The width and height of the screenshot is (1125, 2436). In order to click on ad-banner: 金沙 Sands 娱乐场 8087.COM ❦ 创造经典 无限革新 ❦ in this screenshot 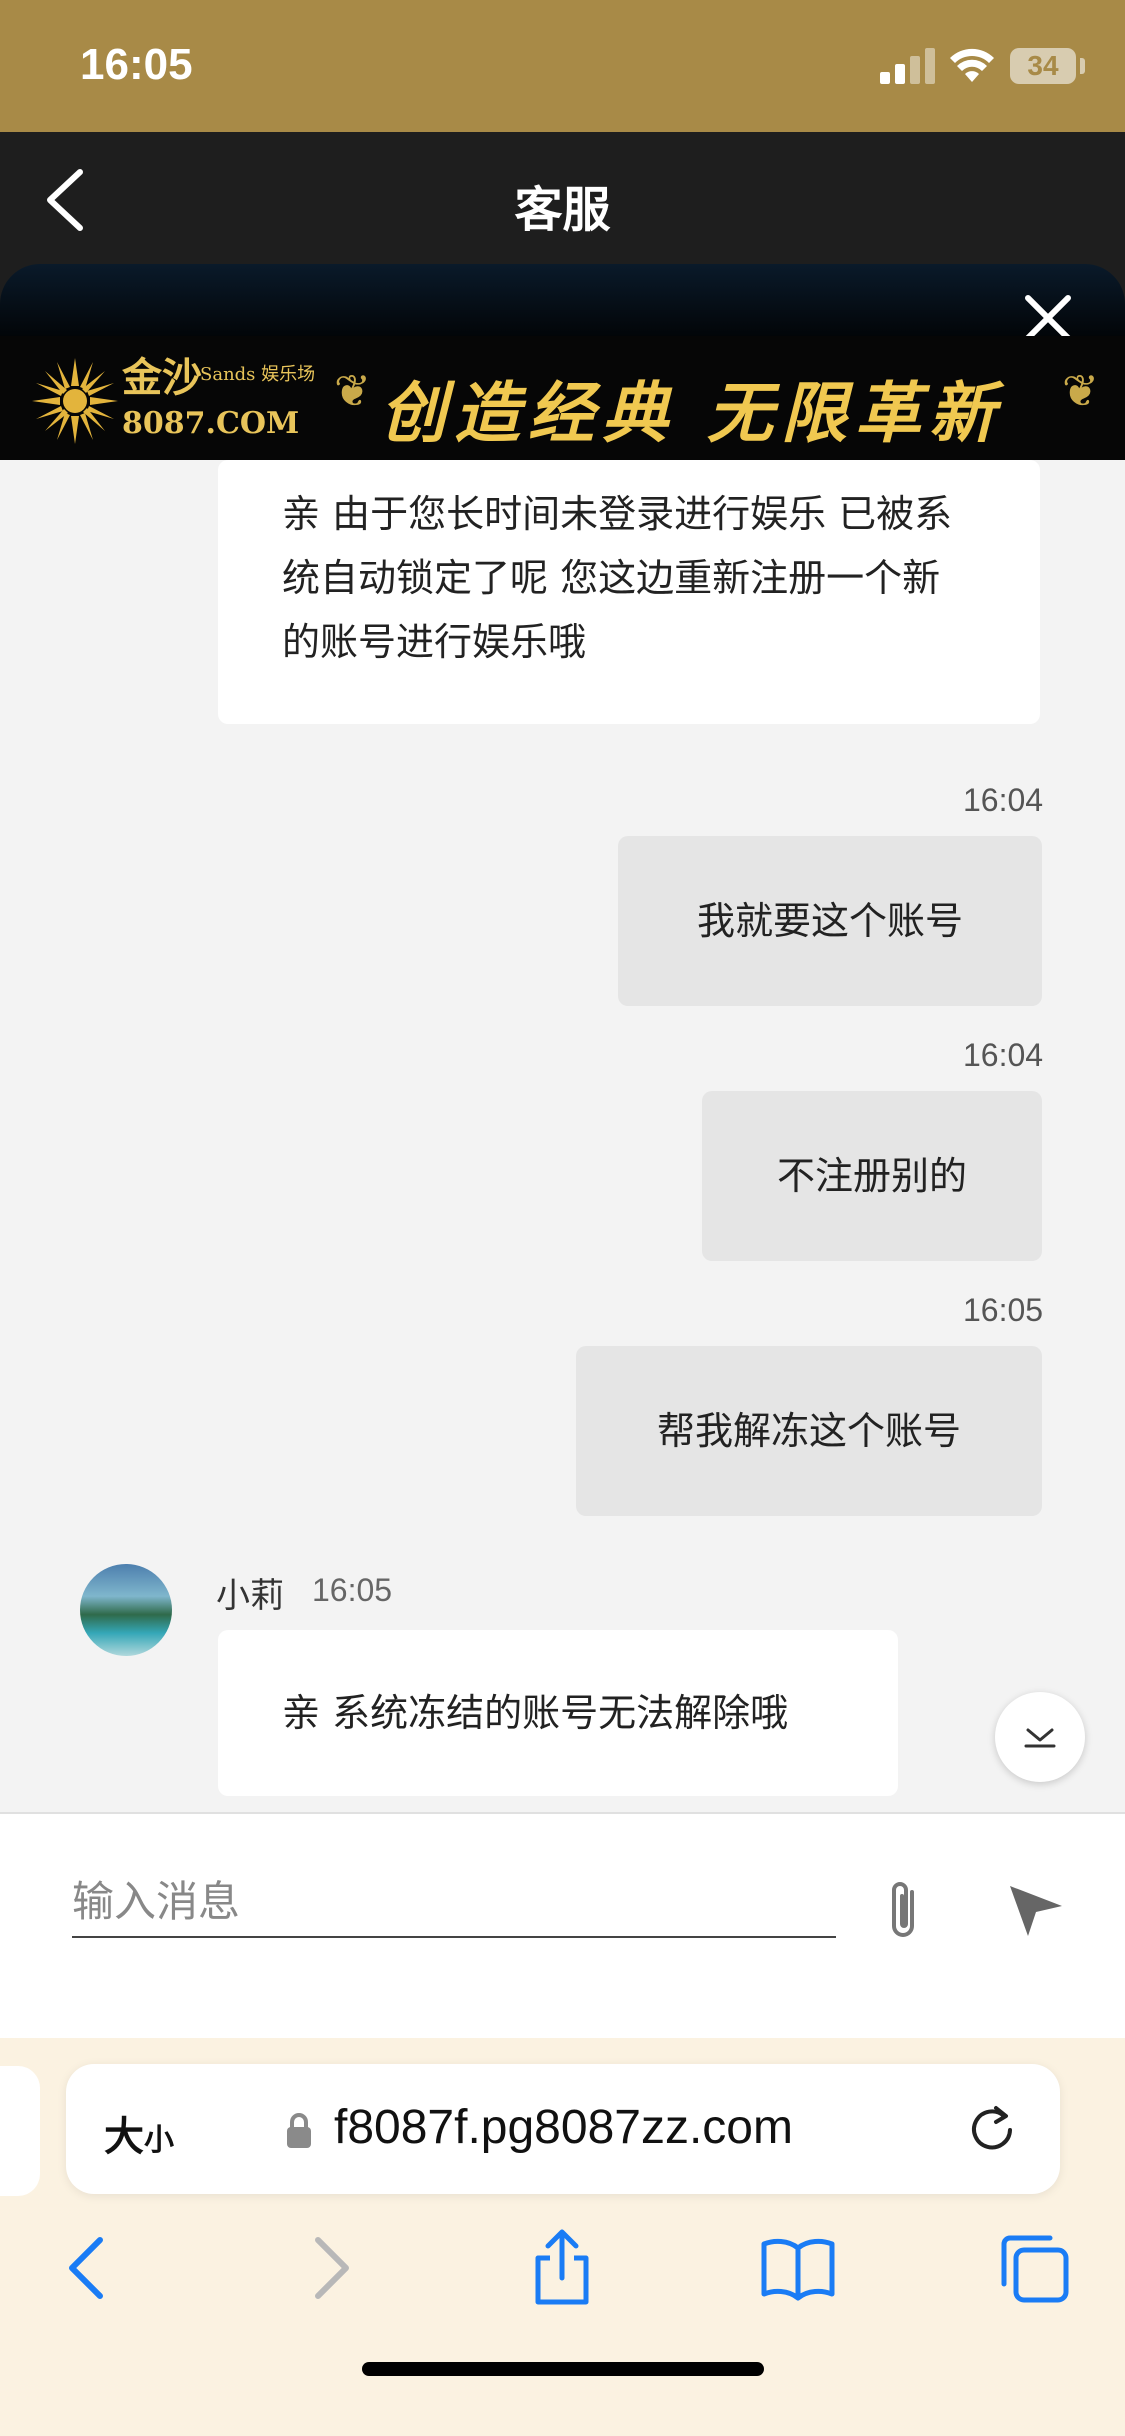, I will do `click(562, 398)`.